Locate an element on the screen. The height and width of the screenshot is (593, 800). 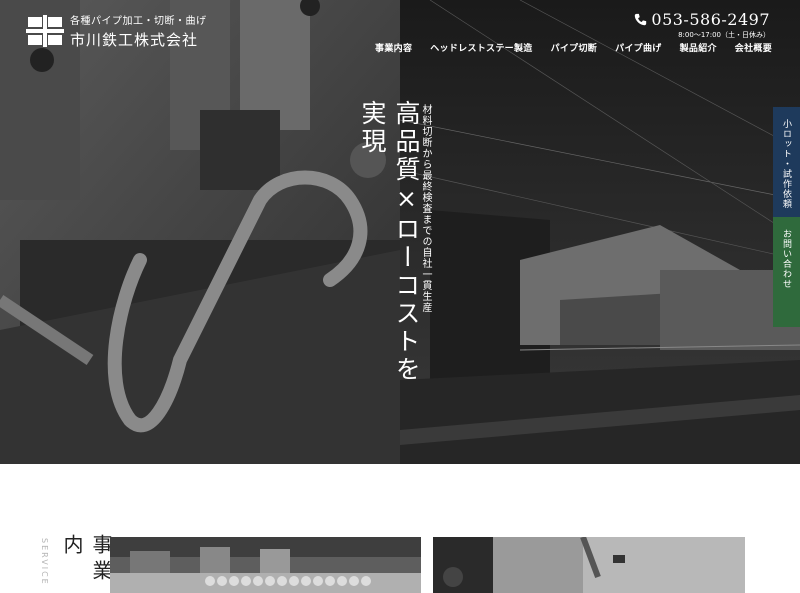
pipes-image is located at coordinates (265, 565).